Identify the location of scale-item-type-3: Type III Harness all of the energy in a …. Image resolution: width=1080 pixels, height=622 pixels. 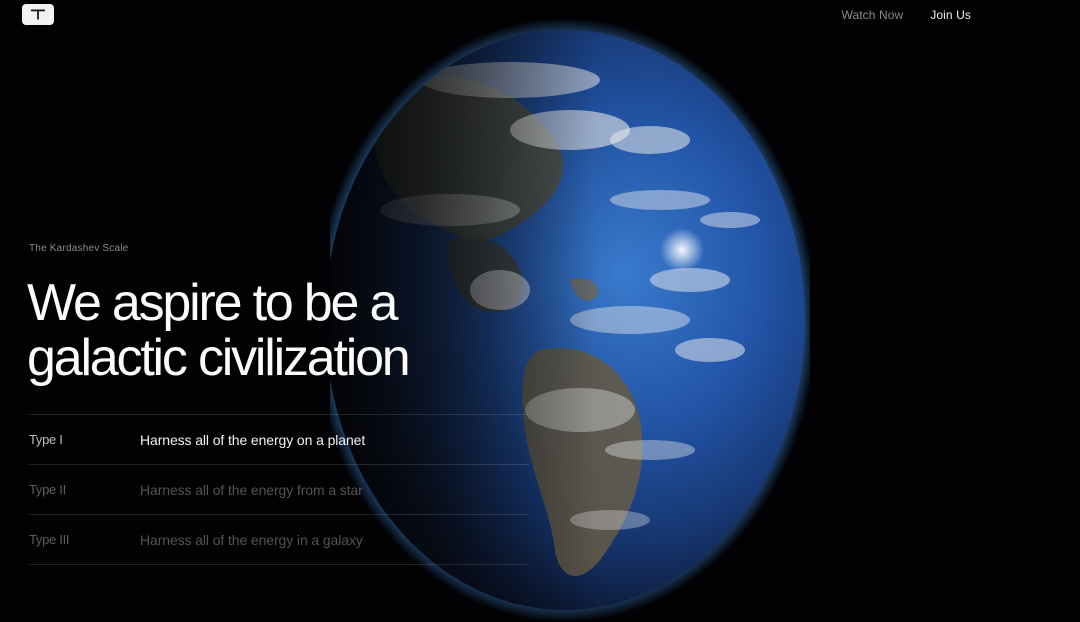
(279, 539).